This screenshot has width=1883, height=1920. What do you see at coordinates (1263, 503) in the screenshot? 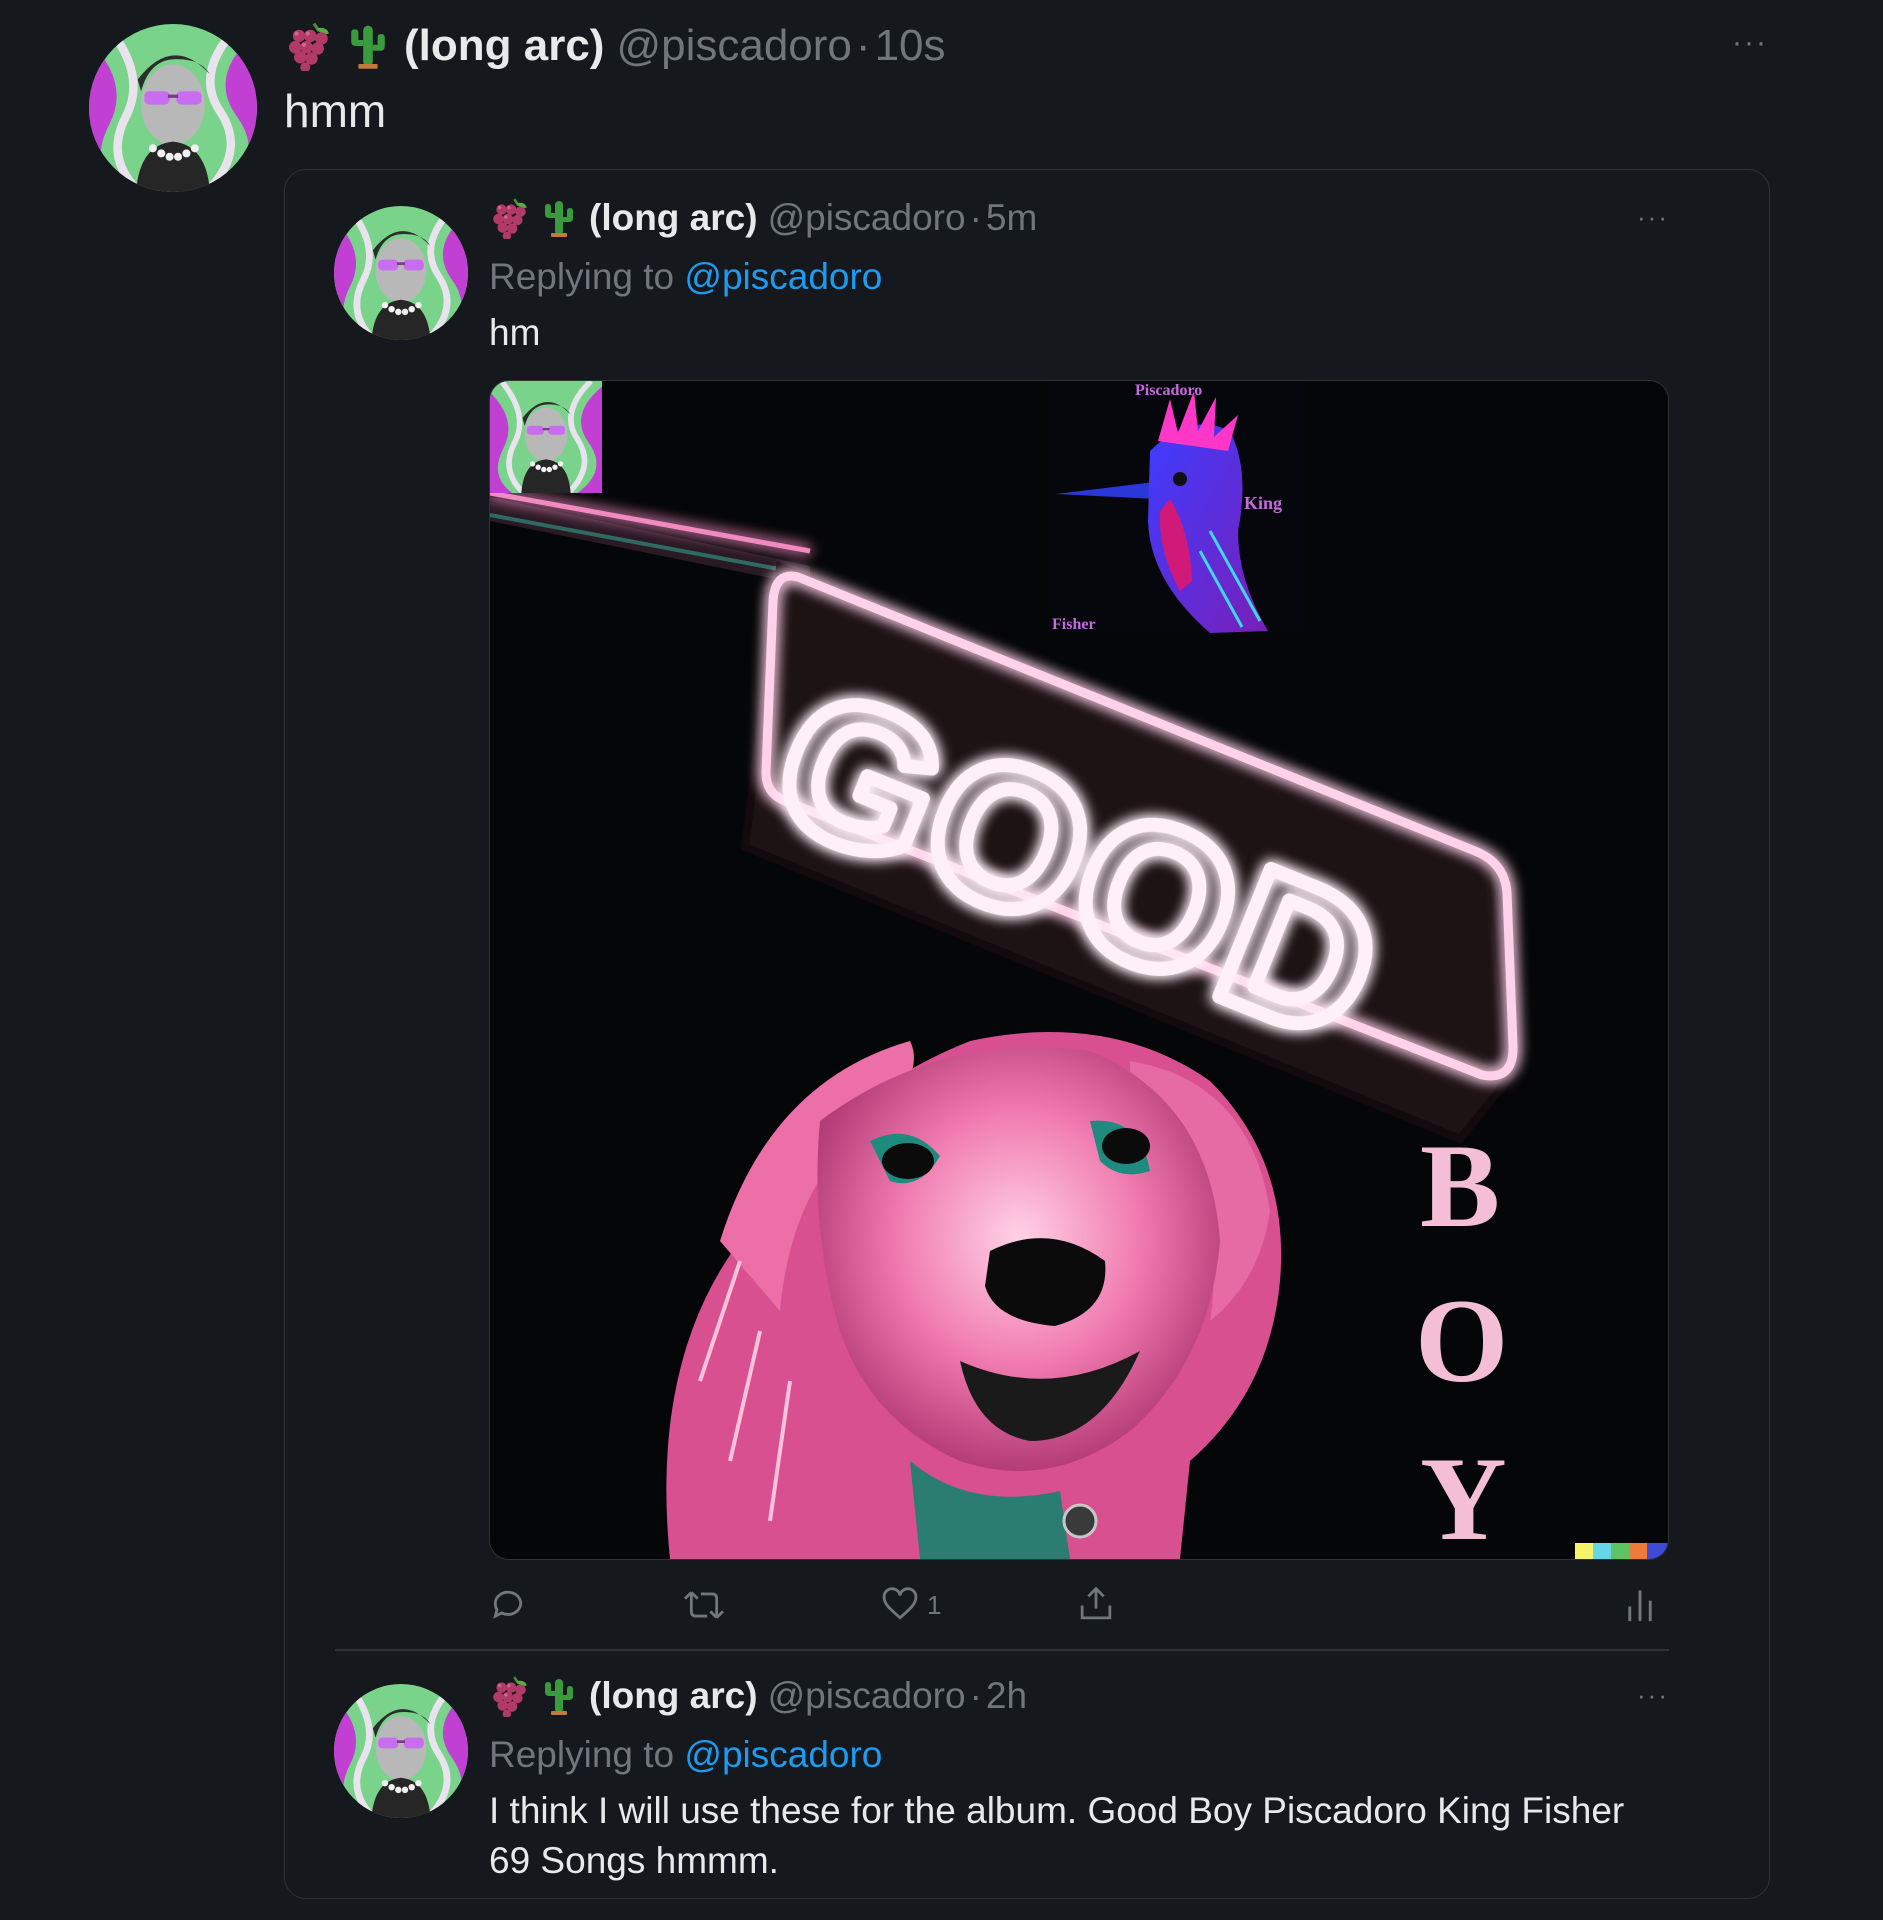
I see `inset-label-right: King` at bounding box center [1263, 503].